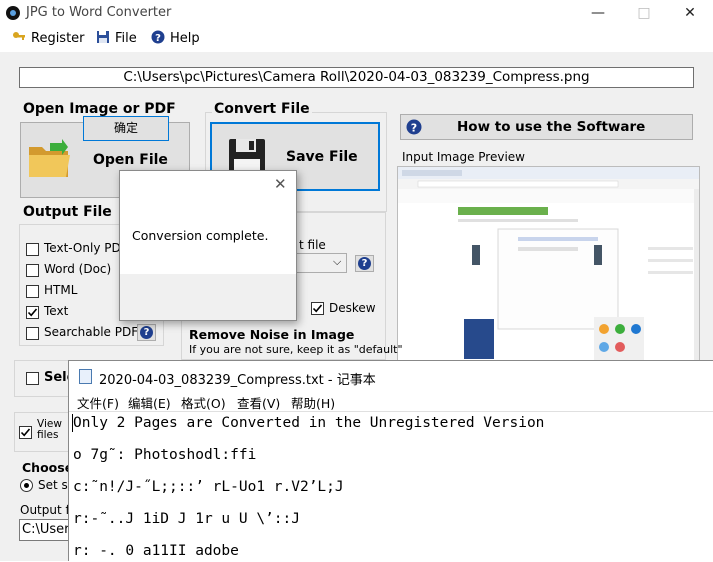  What do you see at coordinates (86, 248) in the screenshot?
I see `option-text-only-pdf-label: Text-Only PDF` at bounding box center [86, 248].